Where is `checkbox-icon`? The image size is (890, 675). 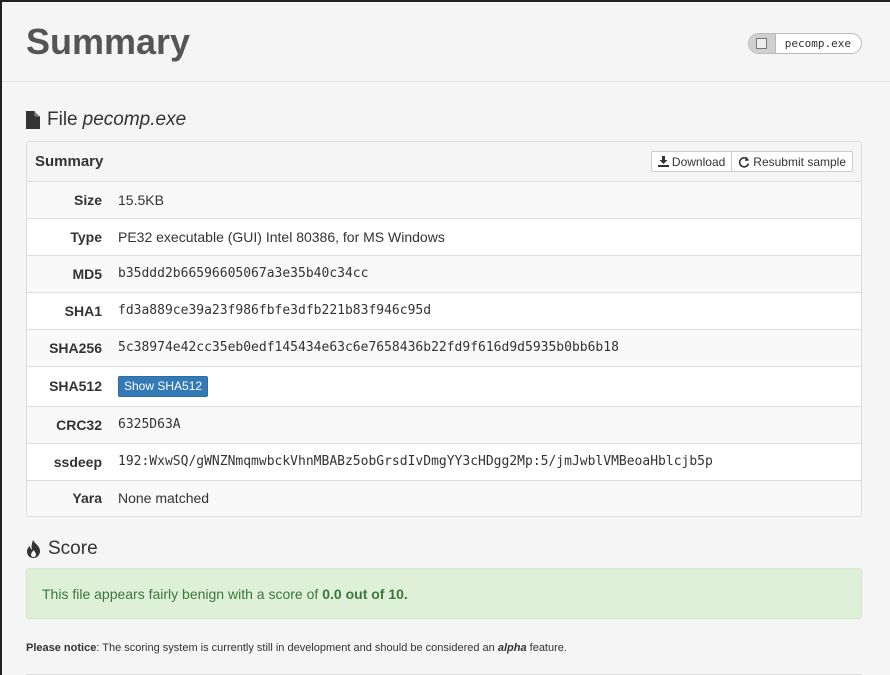 checkbox-icon is located at coordinates (762, 43).